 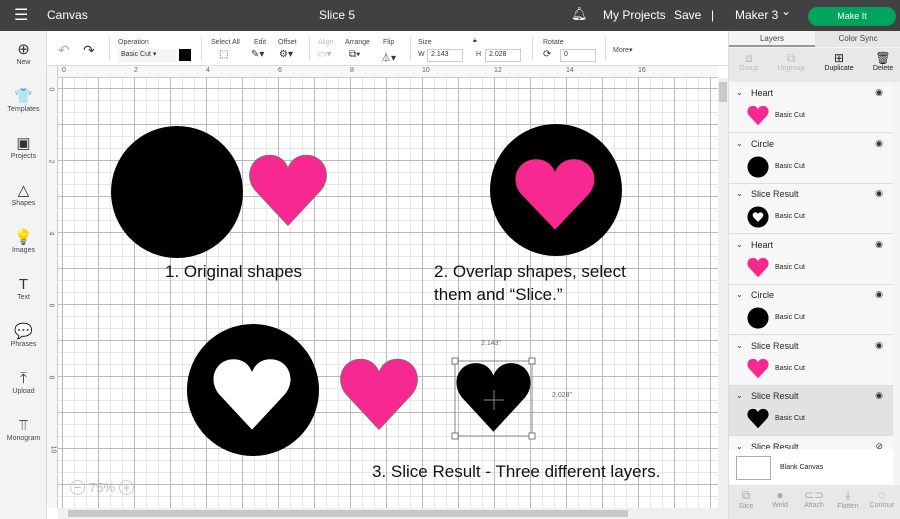 I want to click on my-projects-link: My Projects, so click(x=634, y=15).